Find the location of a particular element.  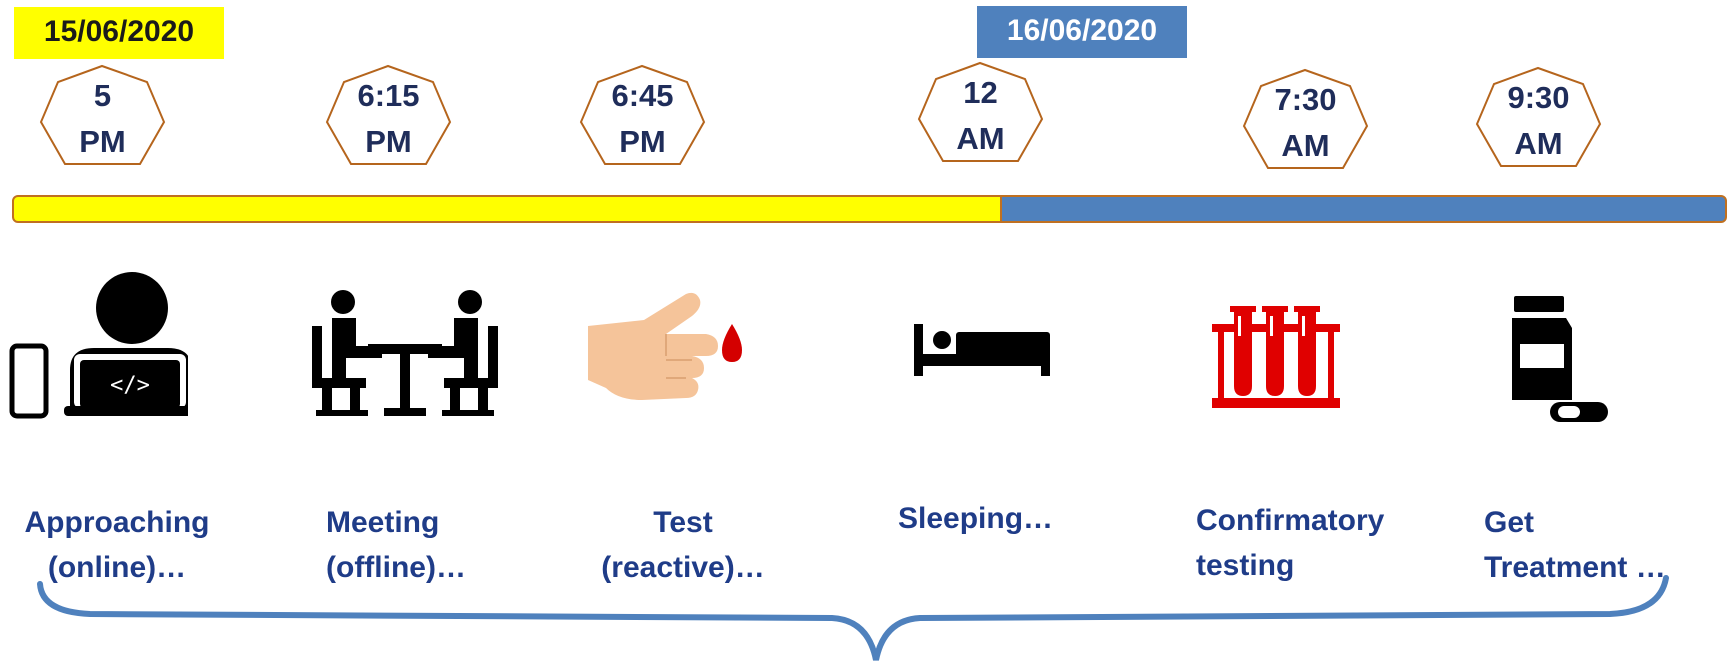

grouping-brace is located at coordinates (853, 618).